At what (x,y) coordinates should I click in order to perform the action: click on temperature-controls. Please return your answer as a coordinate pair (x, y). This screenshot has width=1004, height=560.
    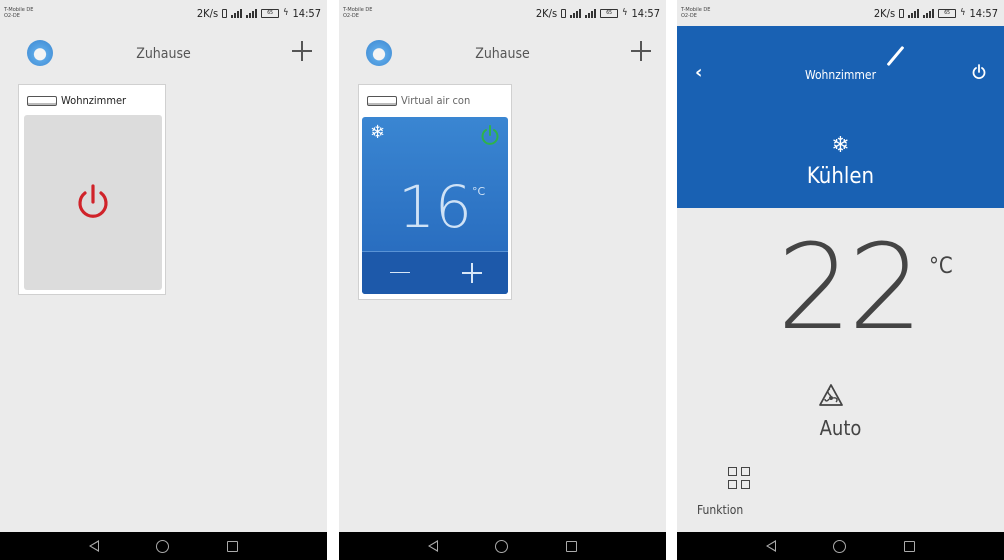
    Looking at the image, I should click on (435, 272).